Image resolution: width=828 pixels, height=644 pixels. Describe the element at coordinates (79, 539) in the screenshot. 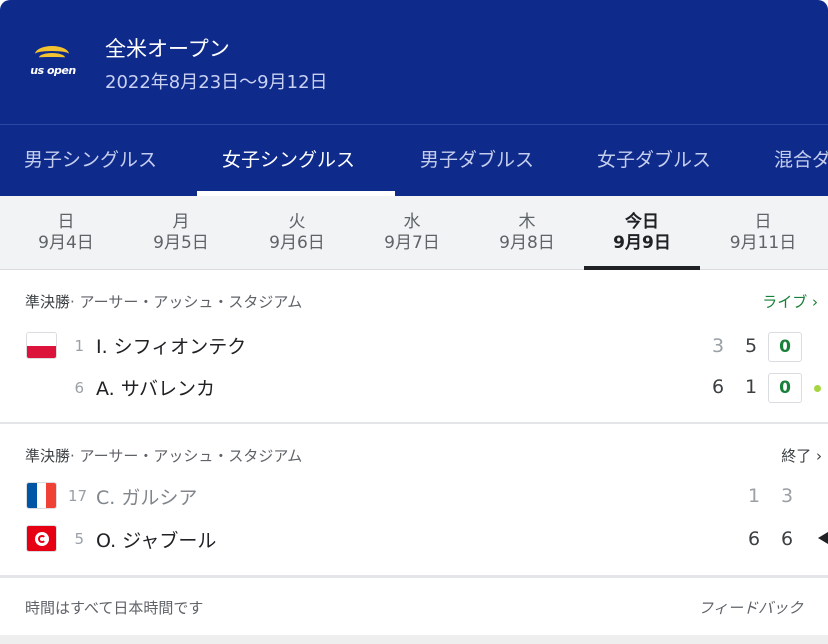

I see `player-seed: 5` at that location.